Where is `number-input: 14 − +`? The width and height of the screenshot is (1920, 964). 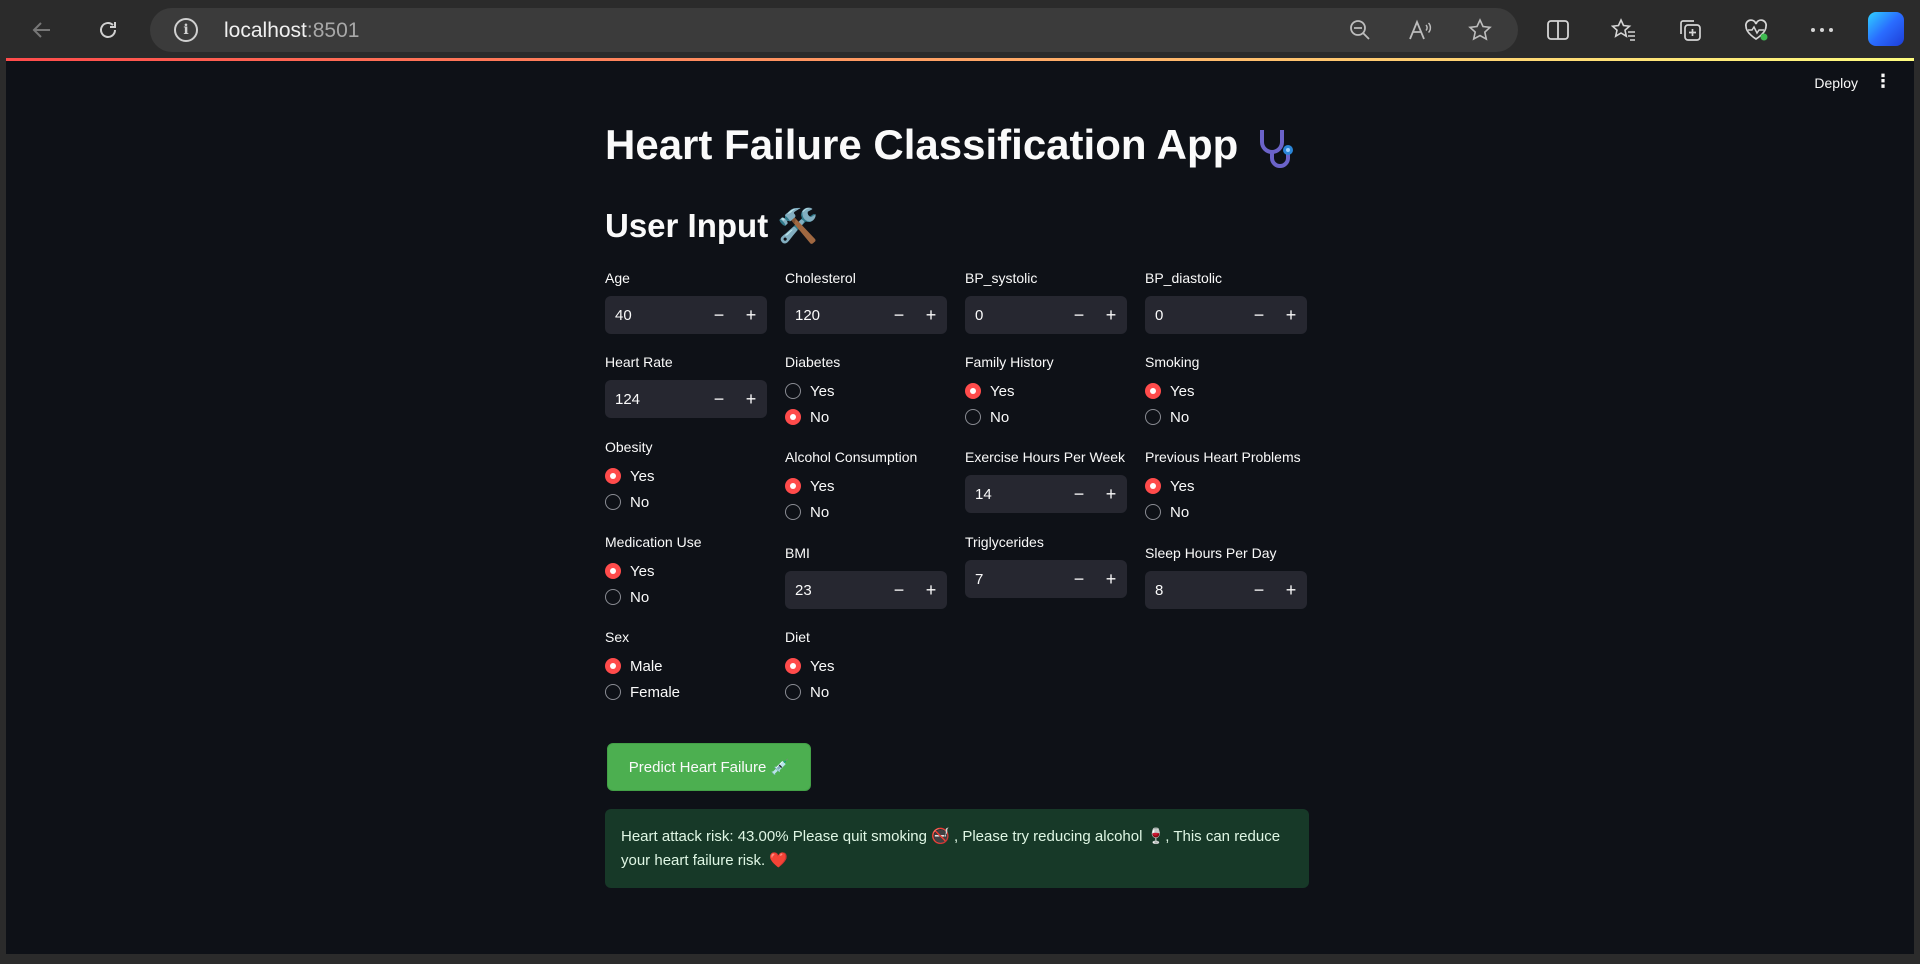
number-input: 14 − + is located at coordinates (1046, 494).